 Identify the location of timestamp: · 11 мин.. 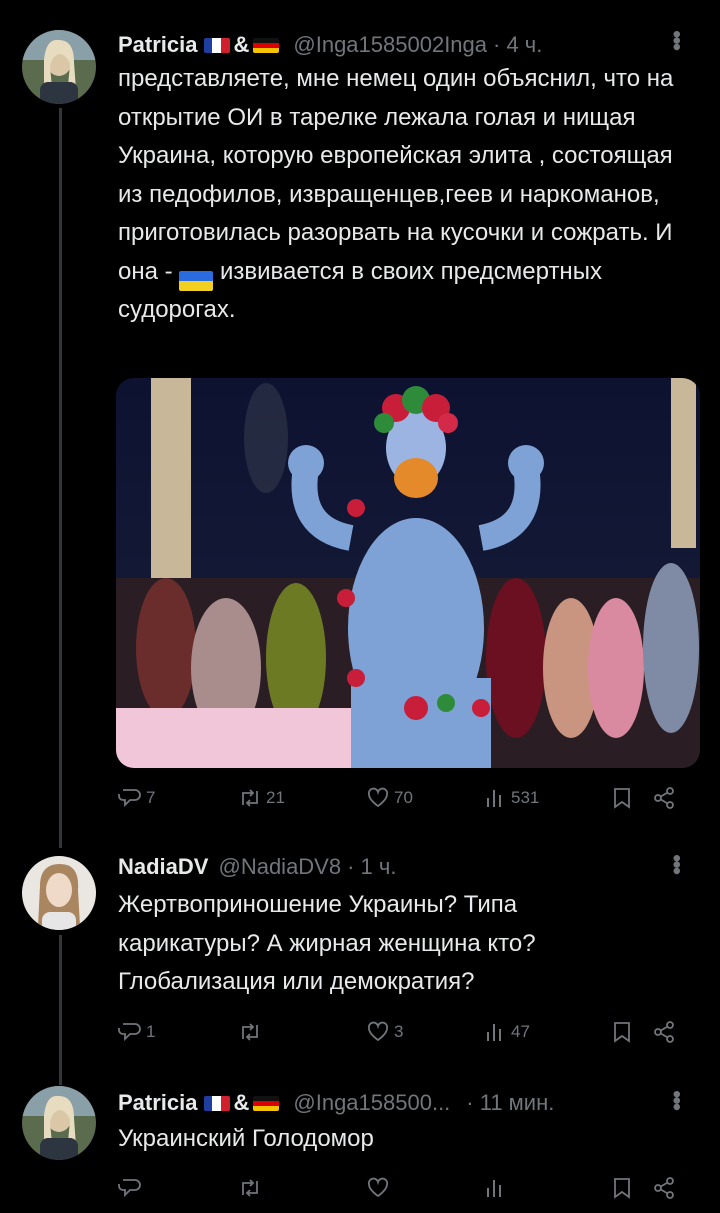
(510, 1103).